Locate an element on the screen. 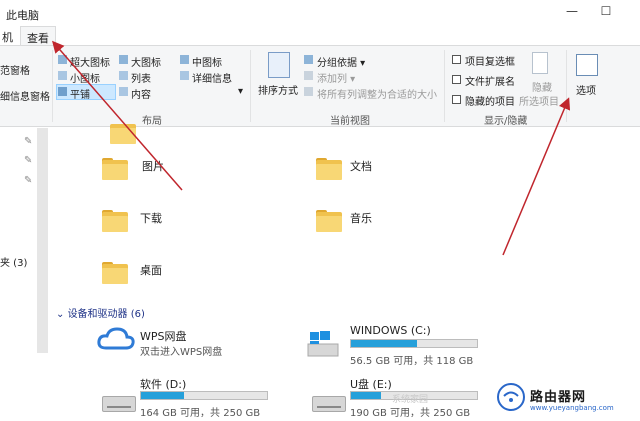  arrow-to-view-tab is located at coordinates (117, 115).